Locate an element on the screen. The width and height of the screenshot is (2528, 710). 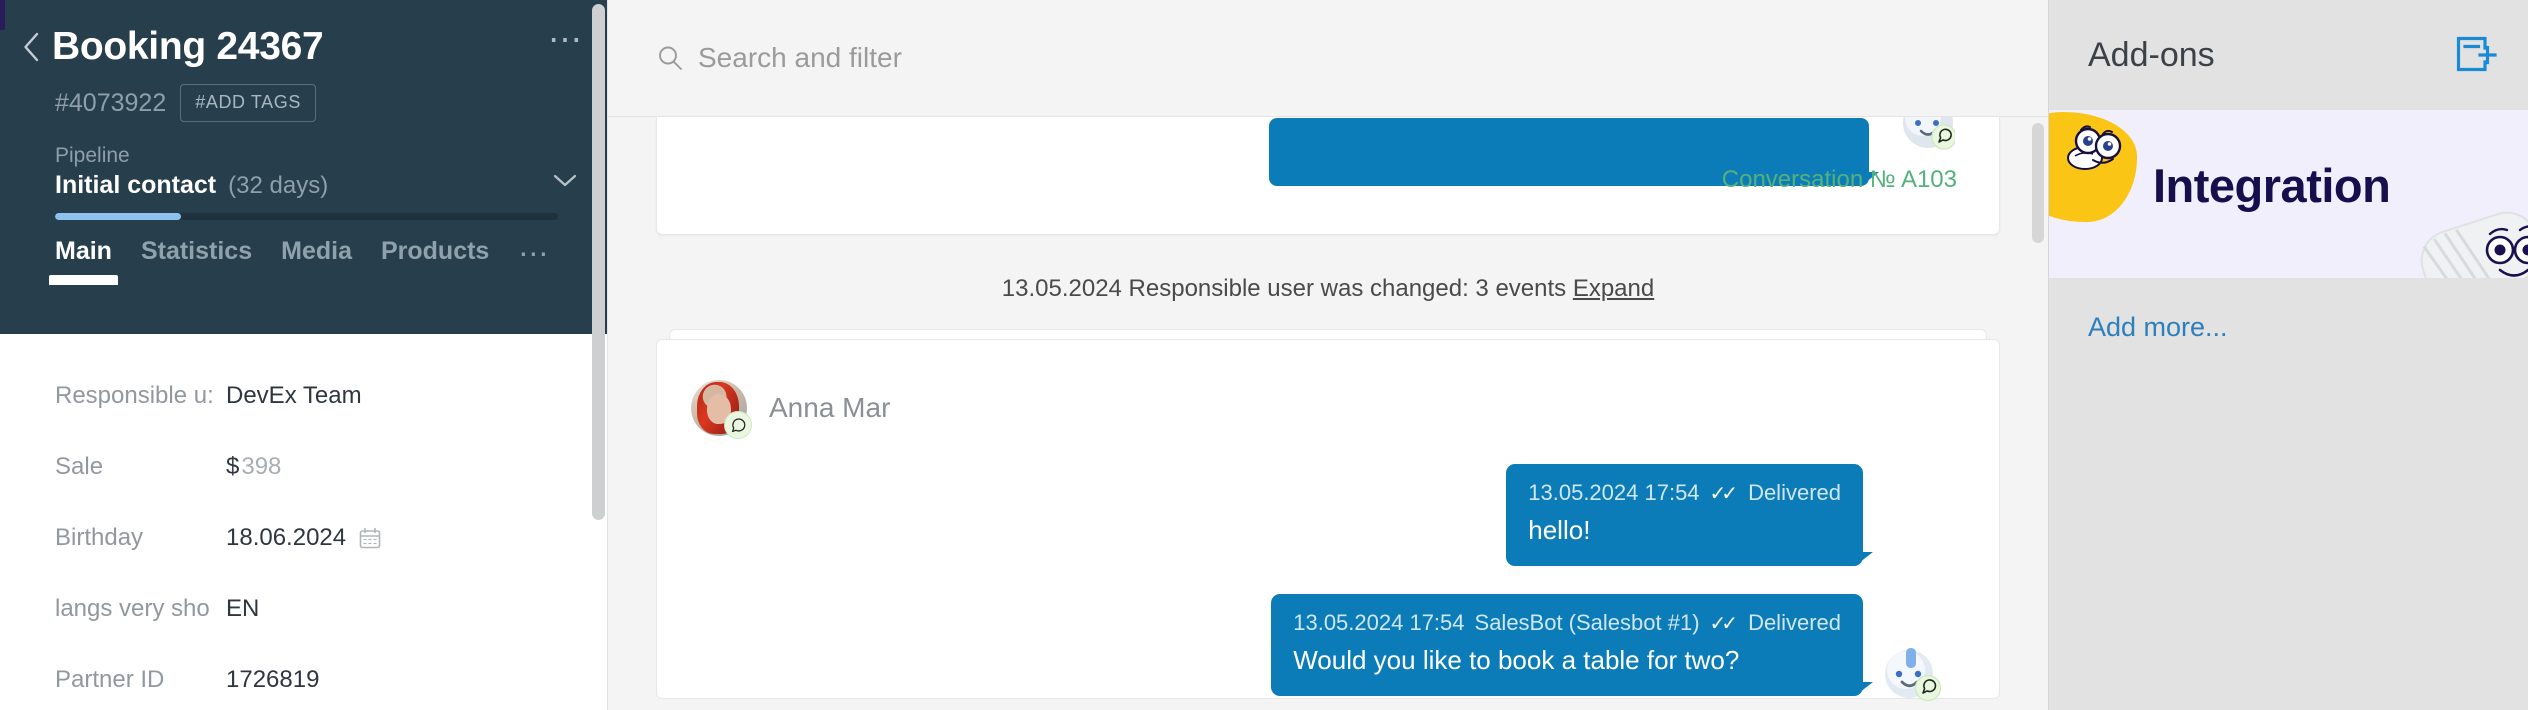
search-icon is located at coordinates (670, 58).